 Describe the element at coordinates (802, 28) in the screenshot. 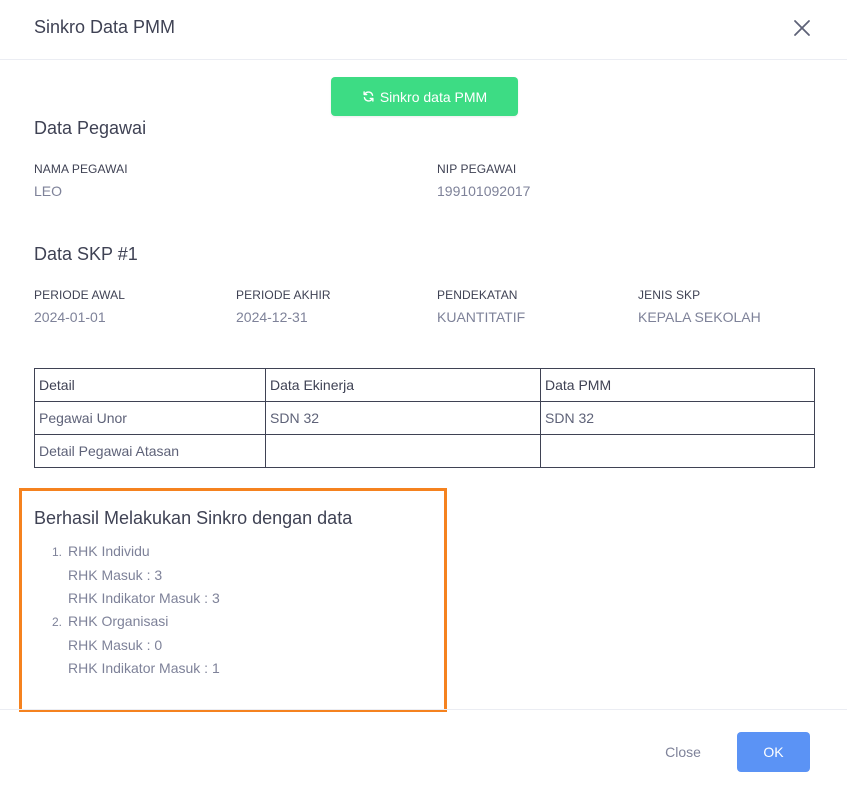

I see `close-icon` at that location.